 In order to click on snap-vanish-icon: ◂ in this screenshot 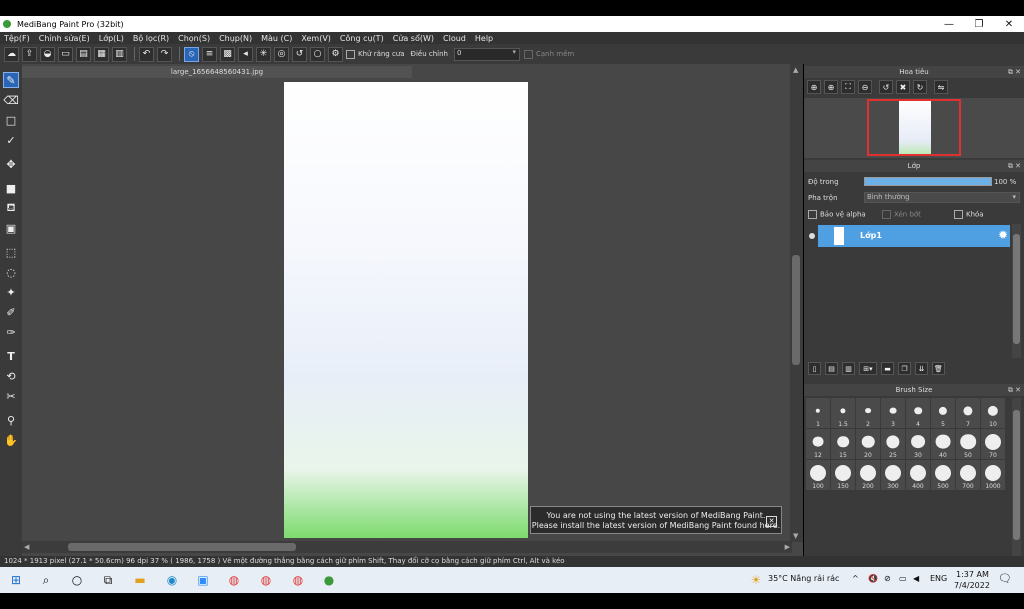, I will do `click(245, 54)`.